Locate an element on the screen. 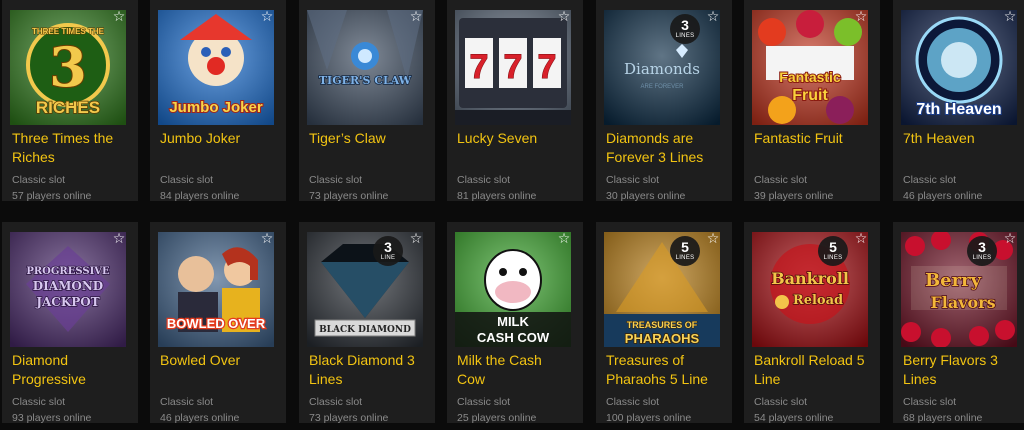 This screenshot has width=1024, height=430. players-online: 68 players online is located at coordinates (943, 418).